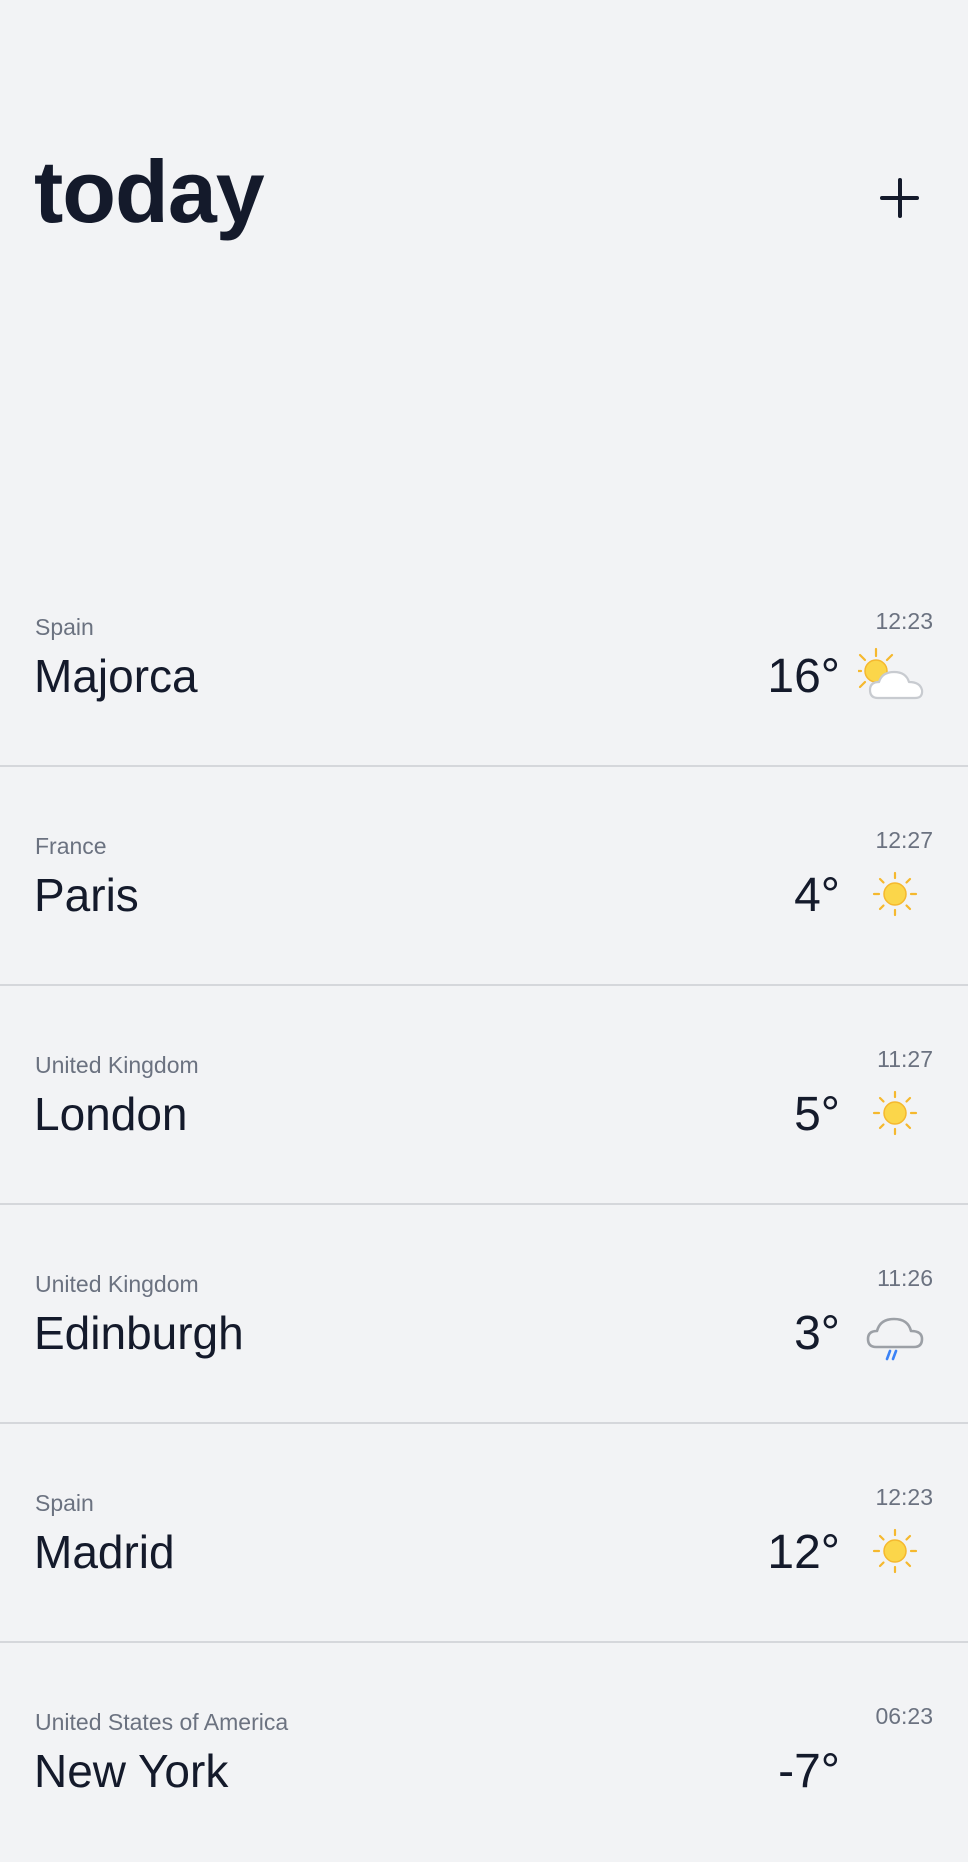 The width and height of the screenshot is (968, 1862). What do you see at coordinates (902, 198) in the screenshot?
I see `add-location-button` at bounding box center [902, 198].